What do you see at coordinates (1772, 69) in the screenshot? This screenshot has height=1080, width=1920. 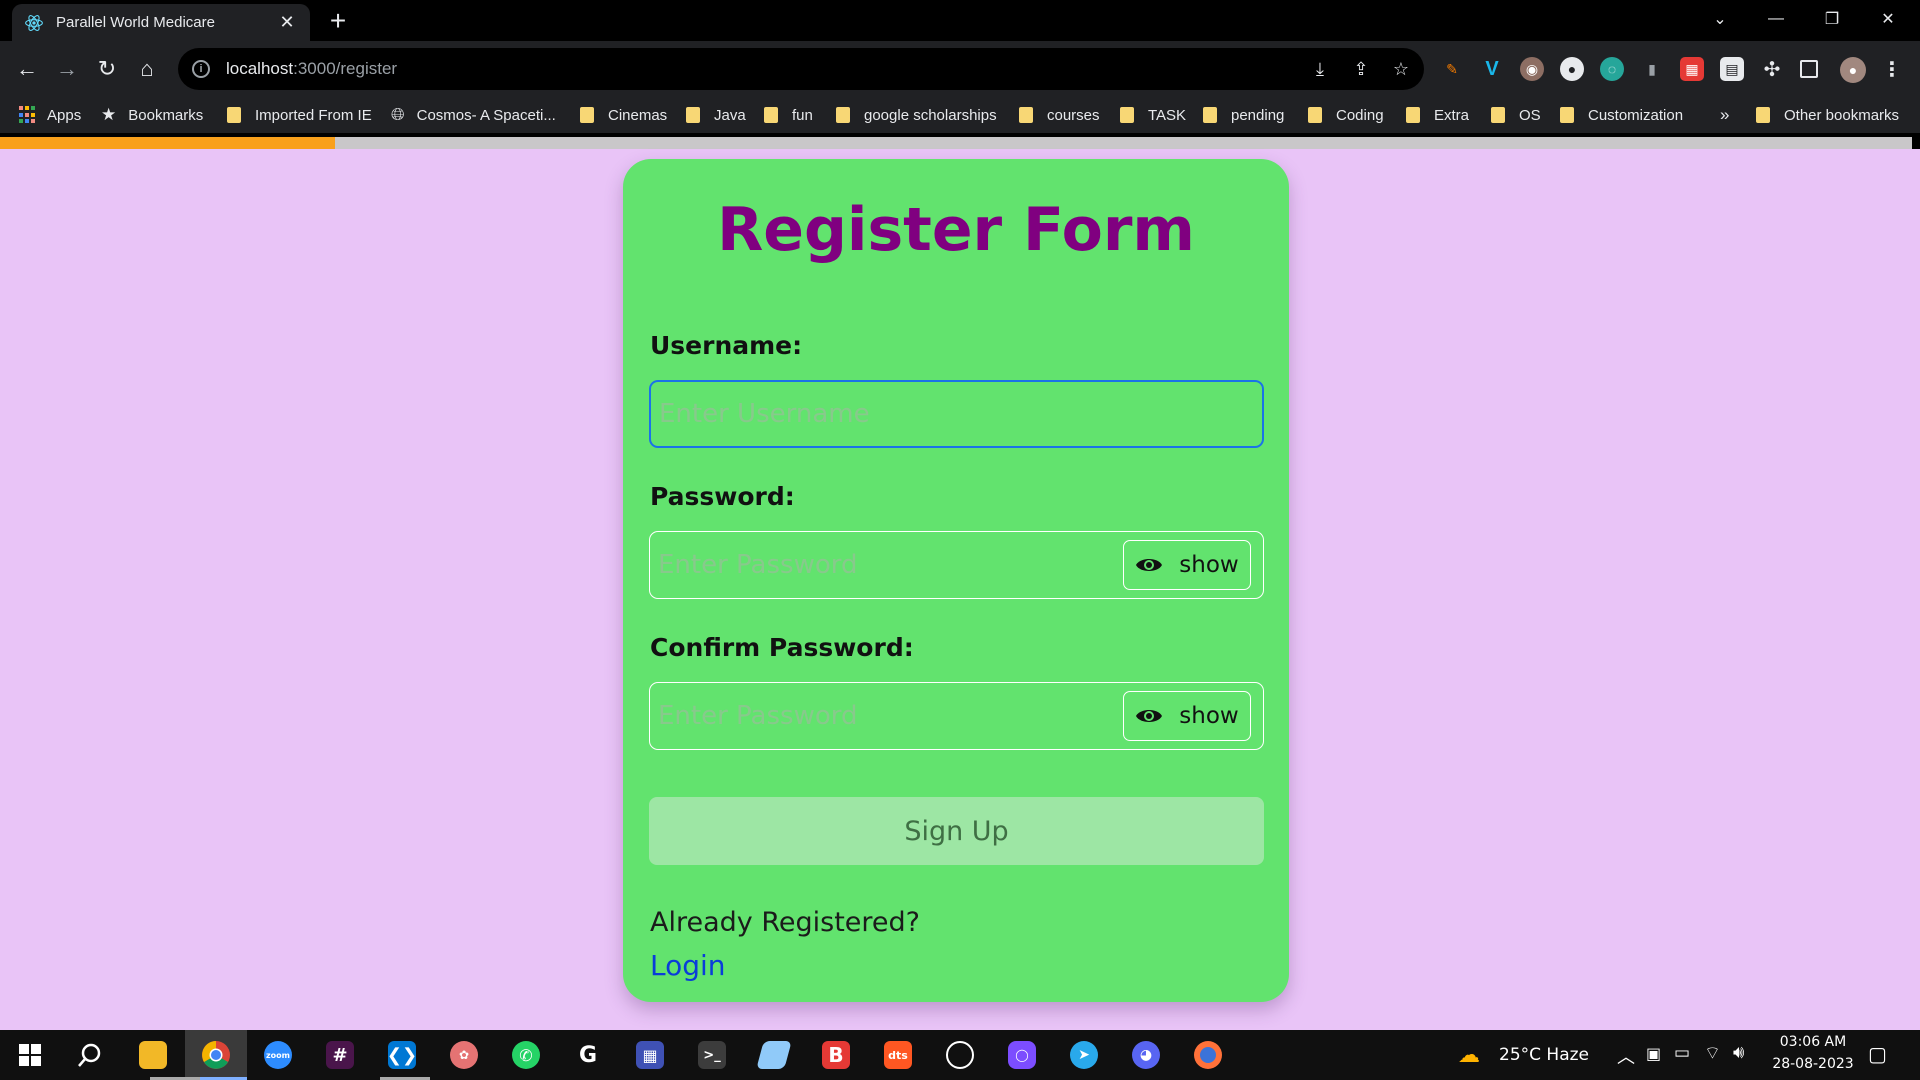 I see `extensions-puzzle-icon: ✣` at bounding box center [1772, 69].